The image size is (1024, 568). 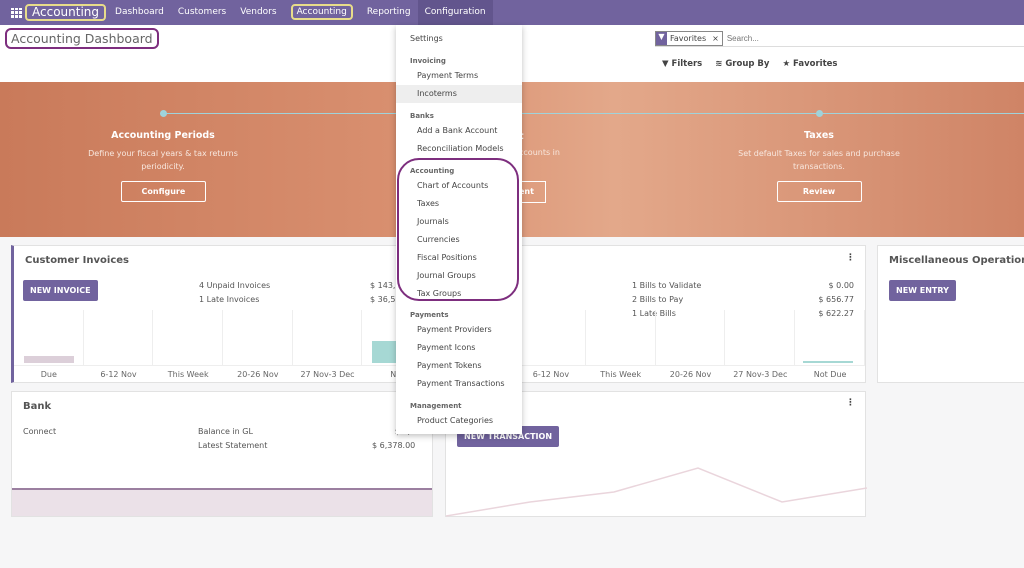 I want to click on cash-line-graph, so click(x=656, y=485).